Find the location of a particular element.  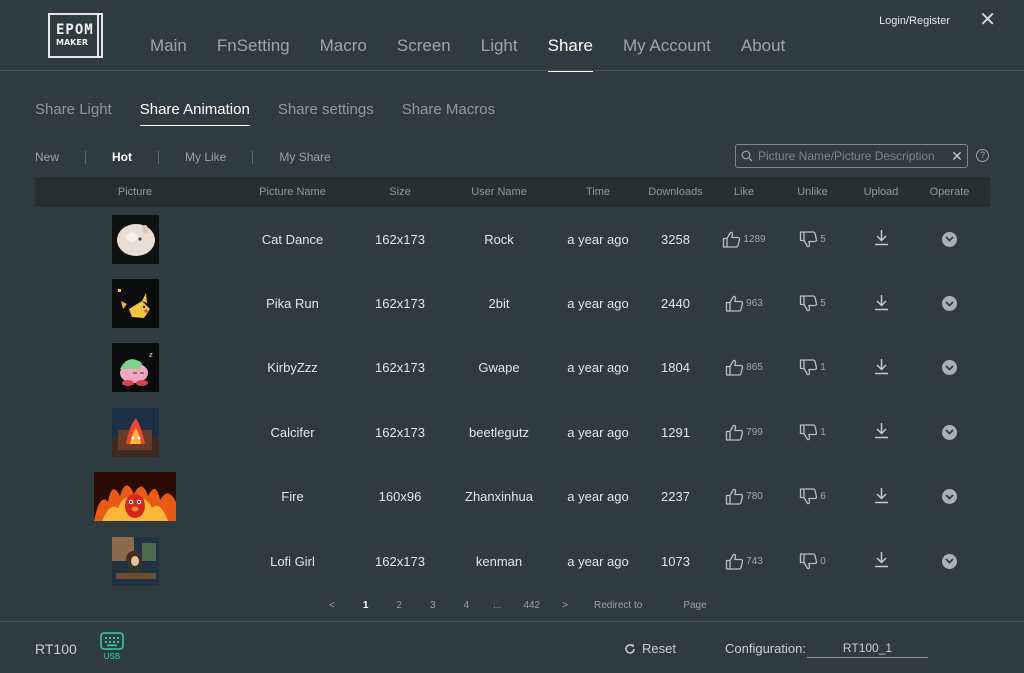

unlike-button: 6 is located at coordinates (812, 496).